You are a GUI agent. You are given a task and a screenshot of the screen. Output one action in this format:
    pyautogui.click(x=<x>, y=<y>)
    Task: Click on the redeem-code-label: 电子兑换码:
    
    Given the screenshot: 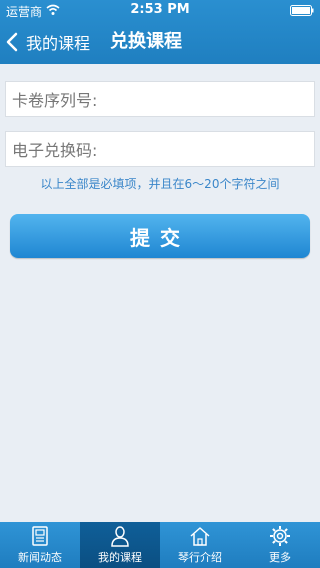 What is the action you would take?
    pyautogui.click(x=55, y=150)
    